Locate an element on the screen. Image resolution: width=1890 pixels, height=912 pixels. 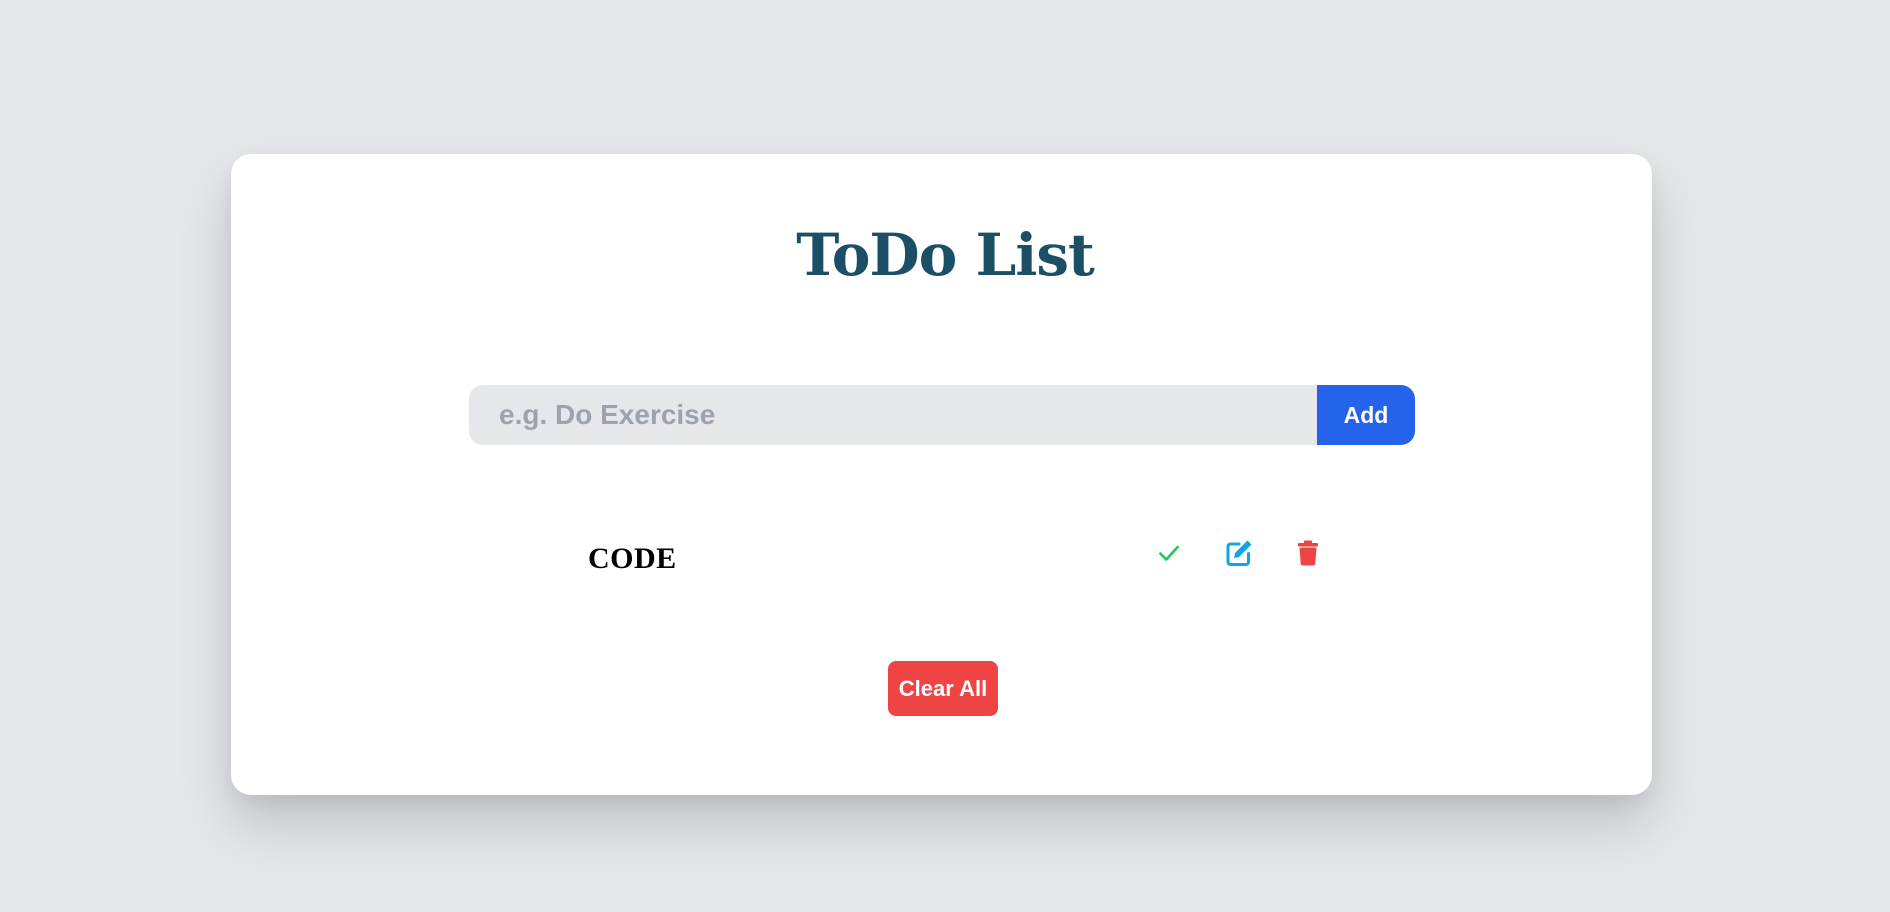
trash-icon is located at coordinates (1308, 553).